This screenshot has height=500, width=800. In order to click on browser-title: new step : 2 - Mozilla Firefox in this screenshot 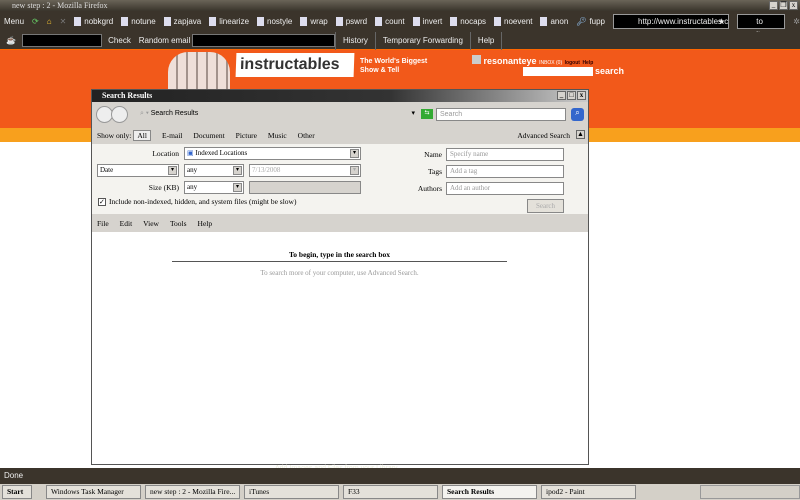, I will do `click(60, 5)`.